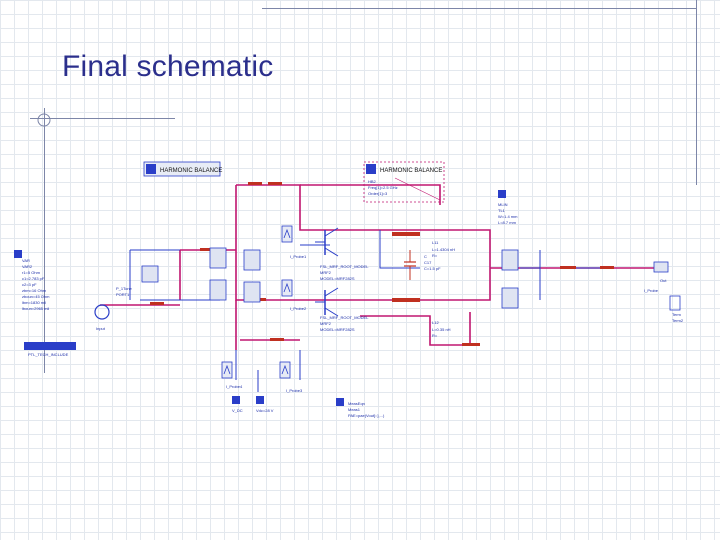 The width and height of the screenshot is (720, 540). Describe the element at coordinates (34, 290) in the screenshot. I see `var-param: zbm=16 Ohm` at that location.